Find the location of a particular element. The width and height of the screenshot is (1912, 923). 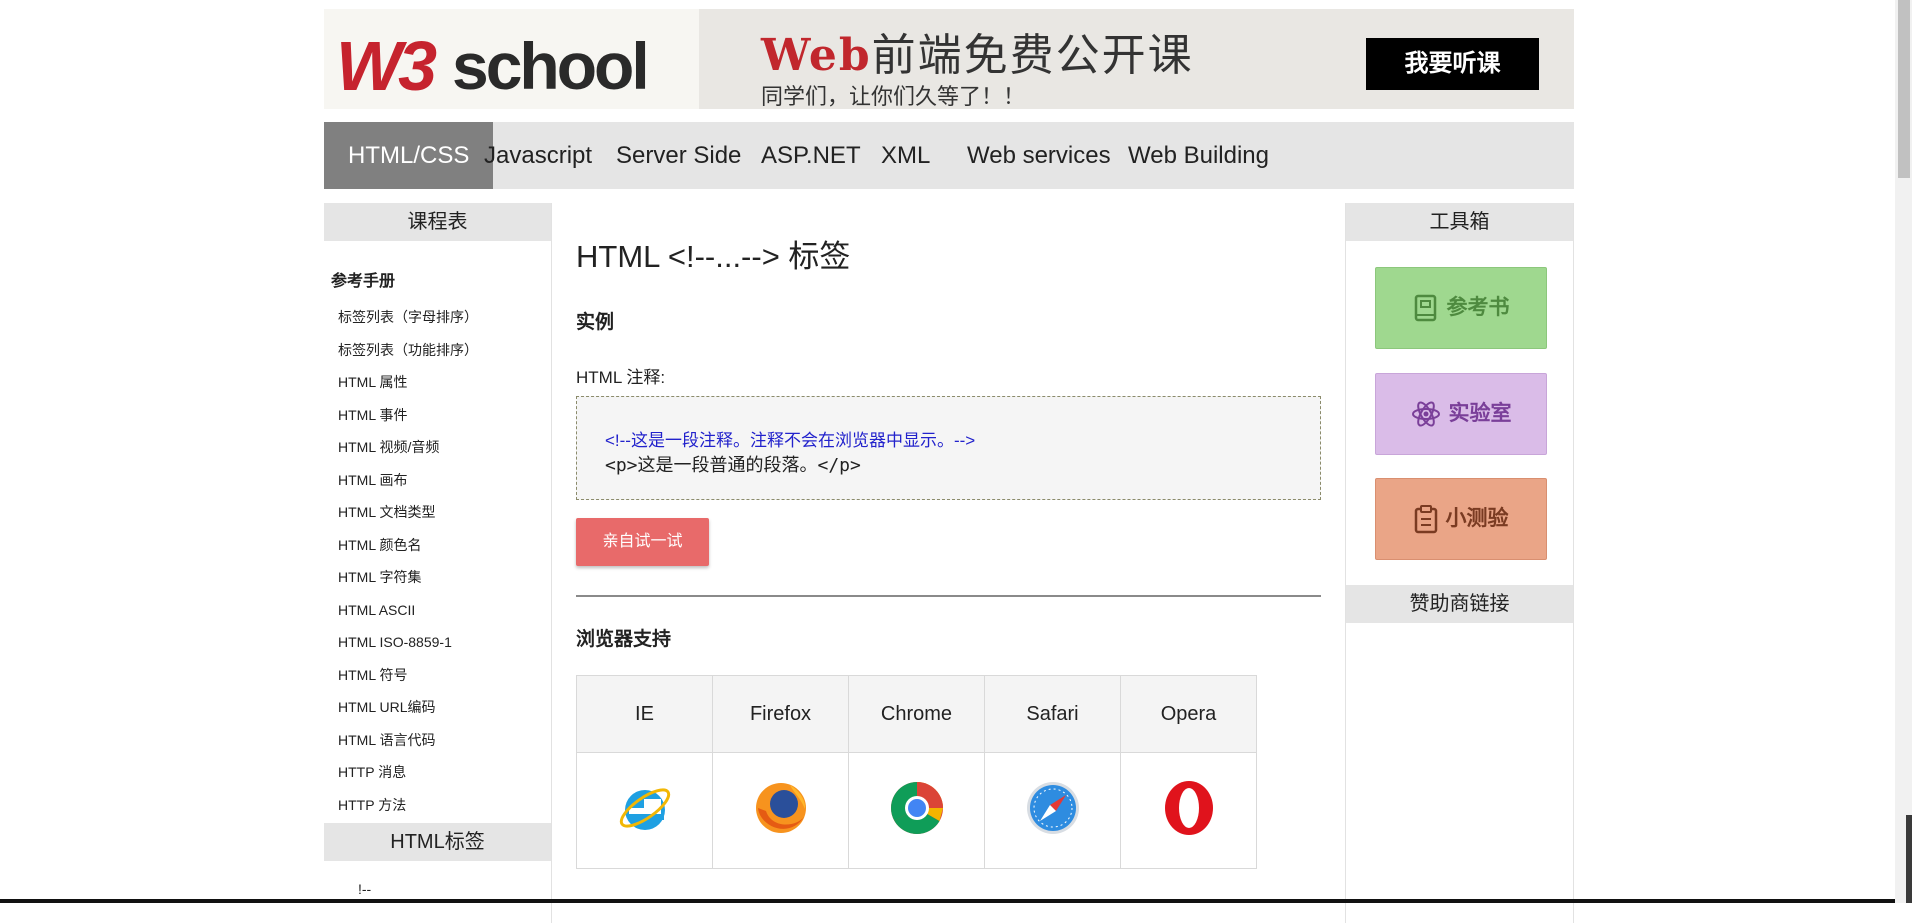

banner-title: Web前端免费公开课 is located at coordinates (977, 51).